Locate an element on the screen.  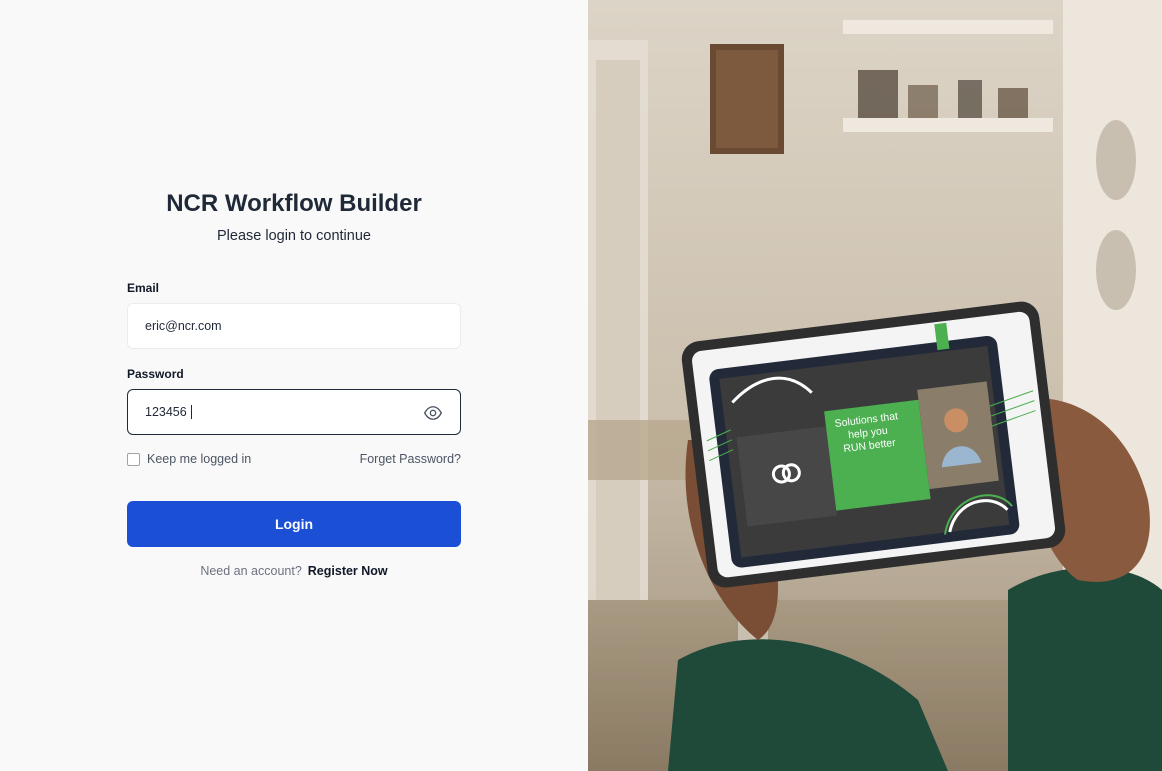
page-subtitle: Please login to continue is located at coordinates (294, 236).